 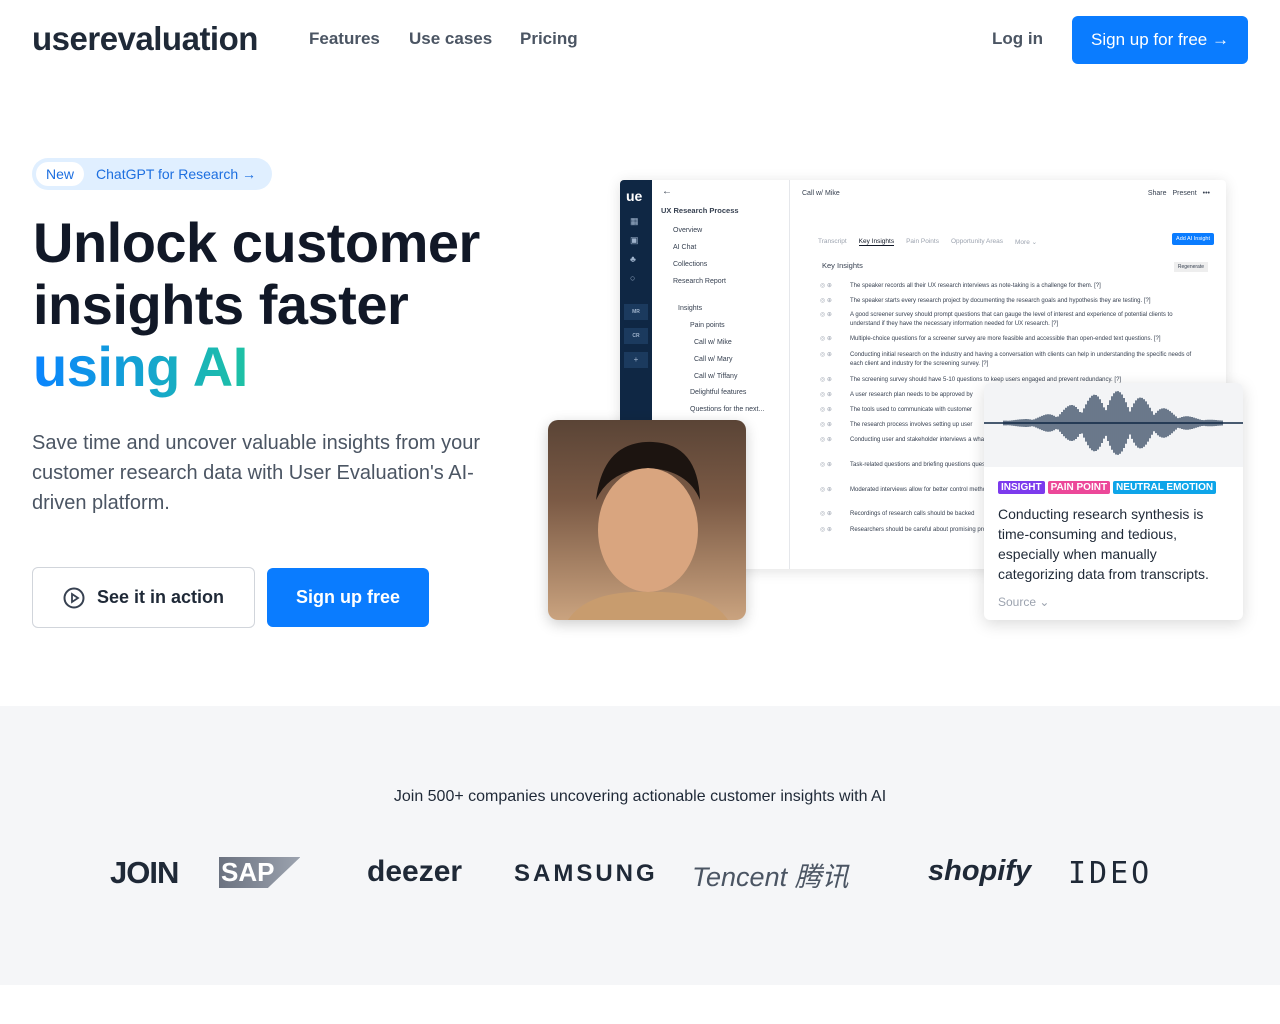 What do you see at coordinates (842, 265) in the screenshot?
I see `section-title: Key Insights` at bounding box center [842, 265].